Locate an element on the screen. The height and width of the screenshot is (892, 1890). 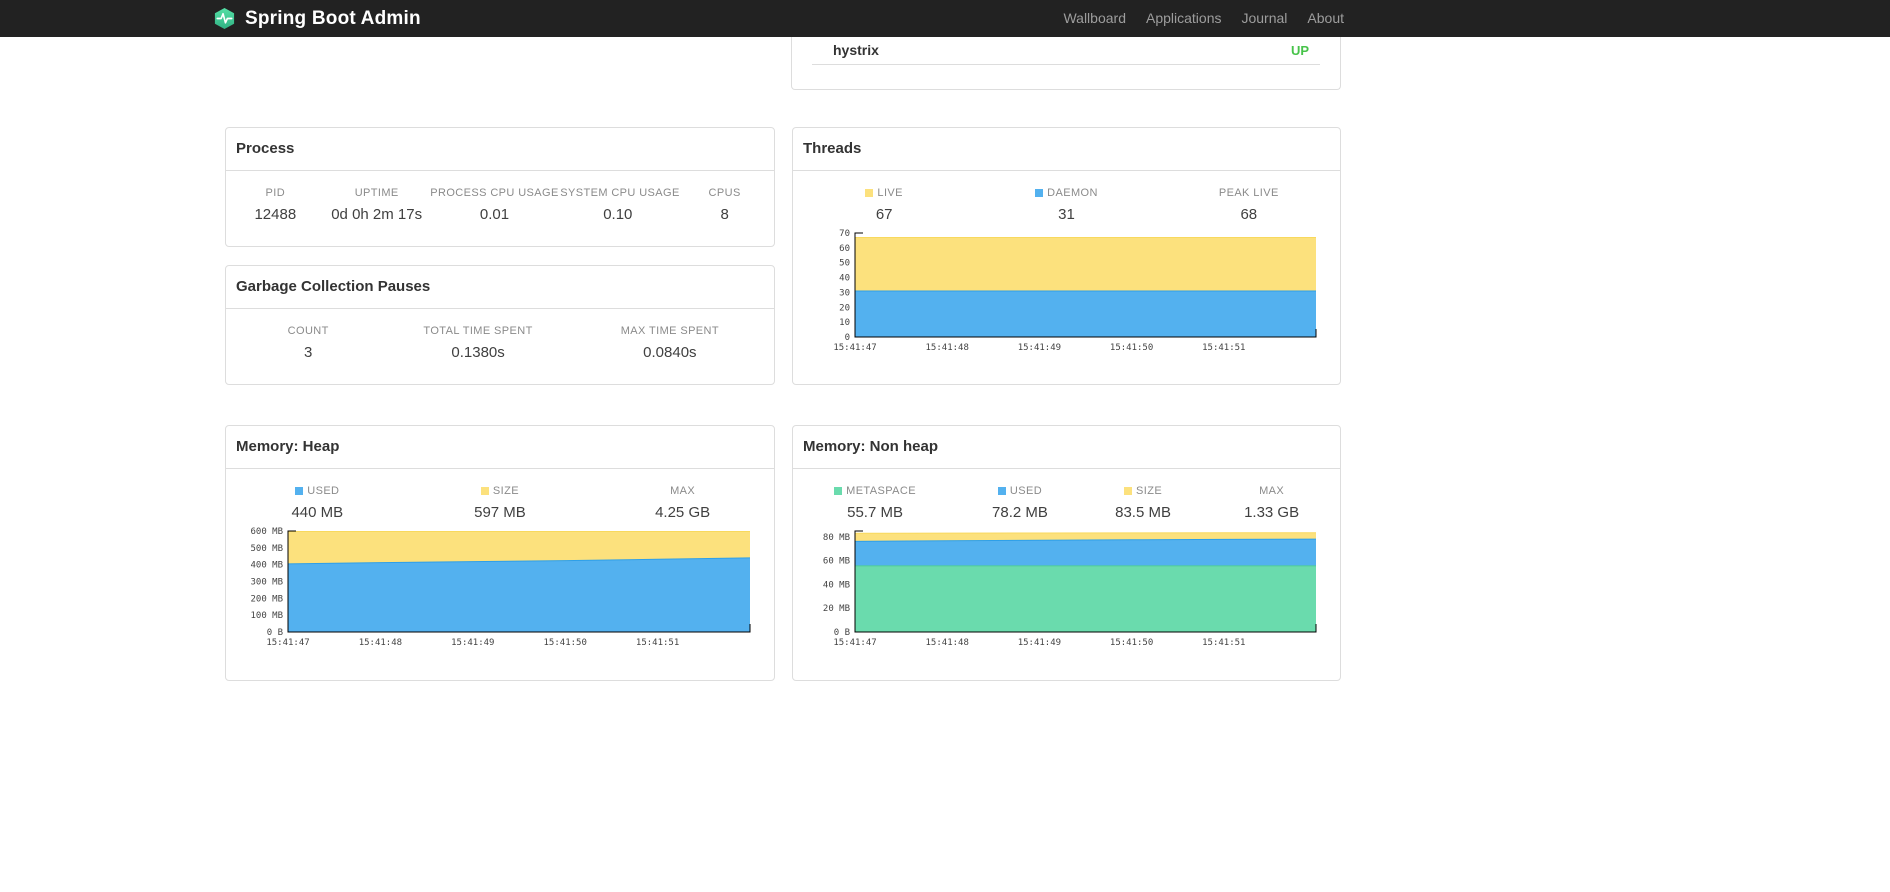
stat-pid: PID 12488 is located at coordinates (275, 205).